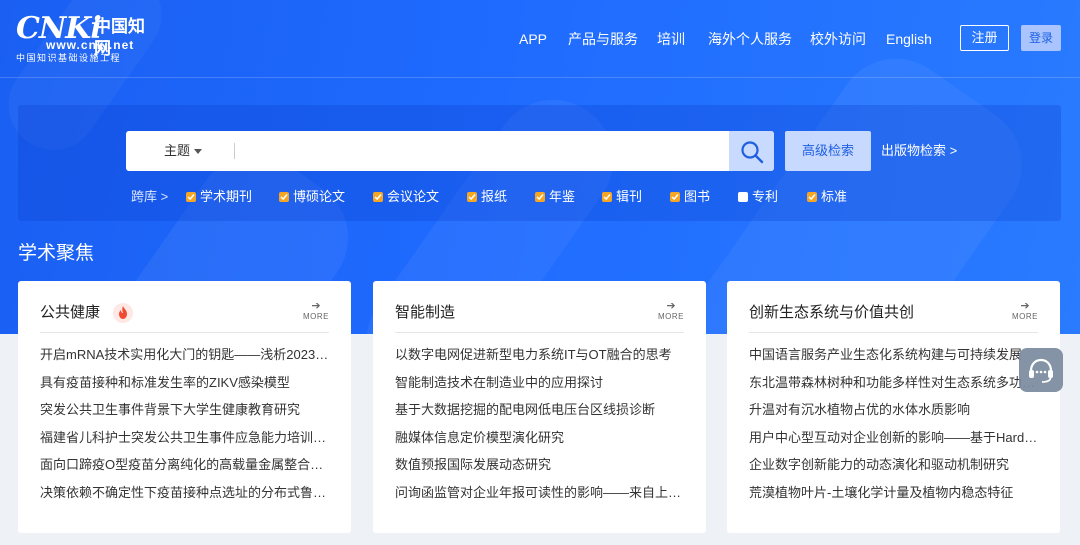  I want to click on search-button, so click(751, 151).